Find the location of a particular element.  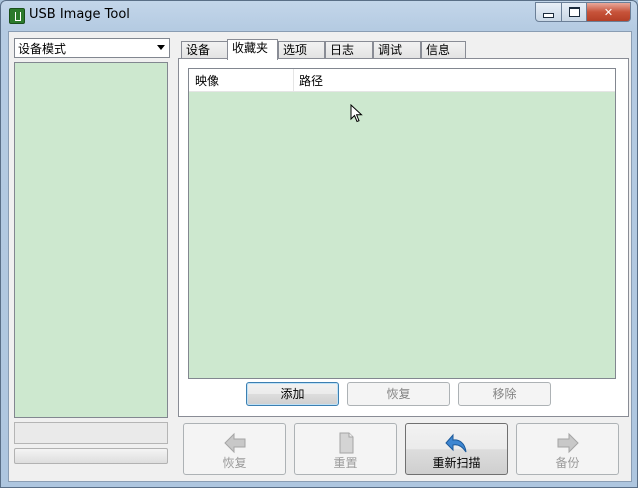

close-button: ✕ is located at coordinates (609, 12).